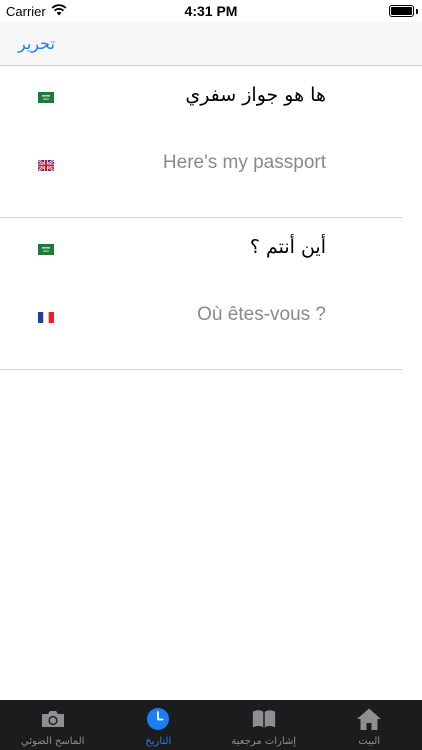  Describe the element at coordinates (201, 369) in the screenshot. I see `divider` at that location.